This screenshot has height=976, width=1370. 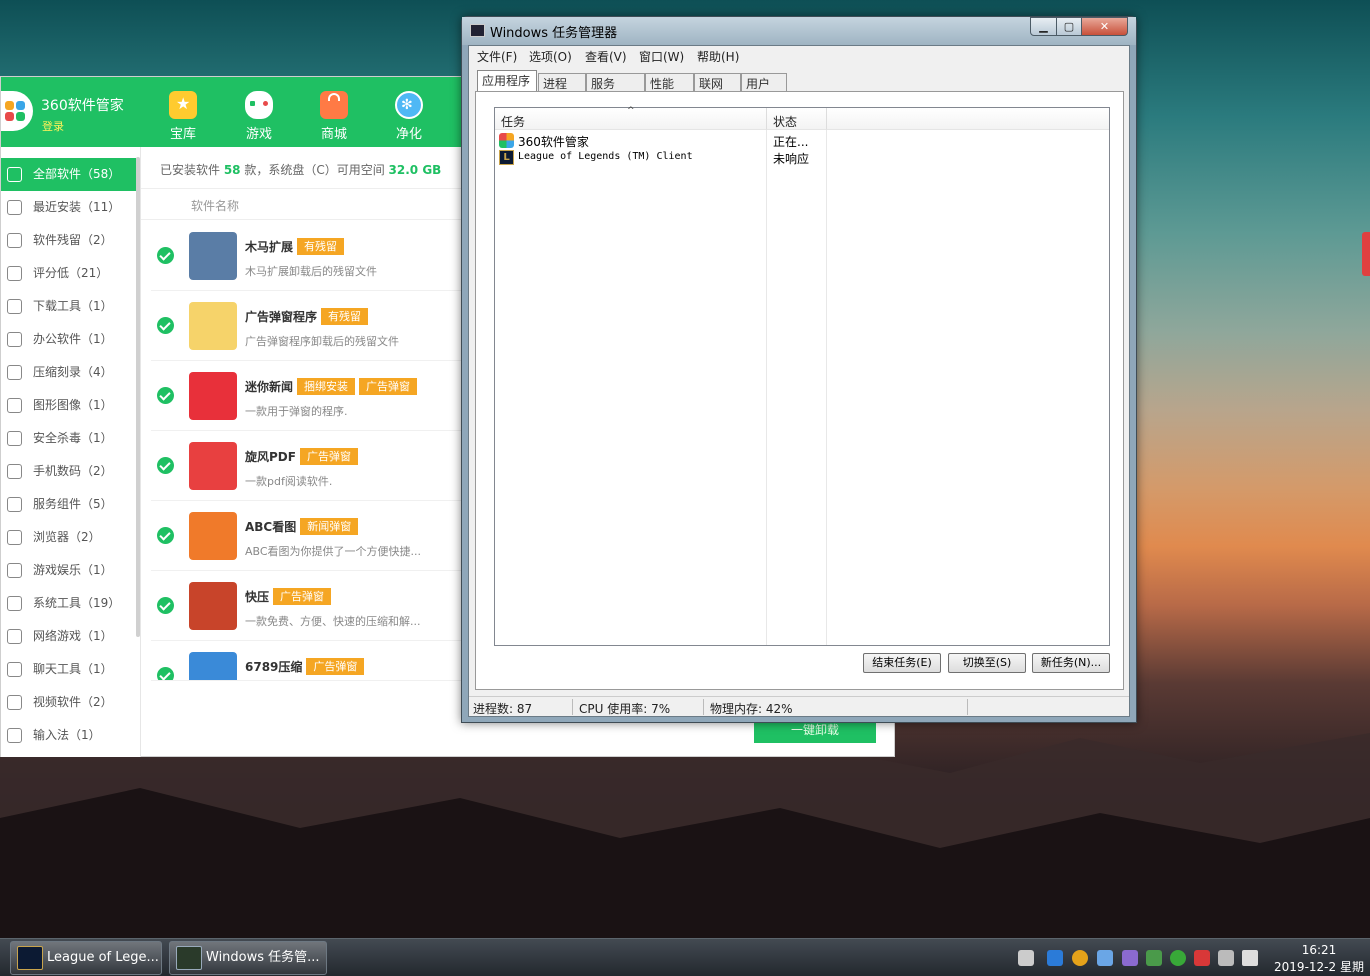 What do you see at coordinates (1202, 958) in the screenshot?
I see `weibo-icon` at bounding box center [1202, 958].